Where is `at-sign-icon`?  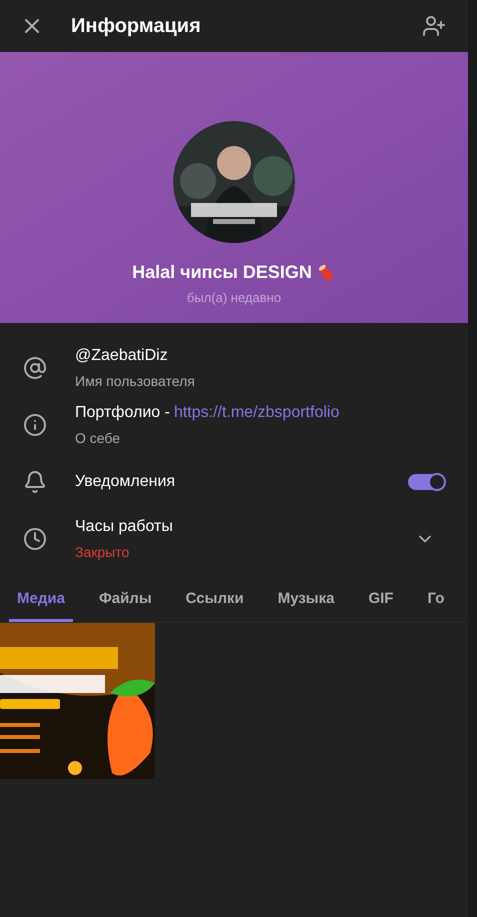 at-sign-icon is located at coordinates (35, 368).